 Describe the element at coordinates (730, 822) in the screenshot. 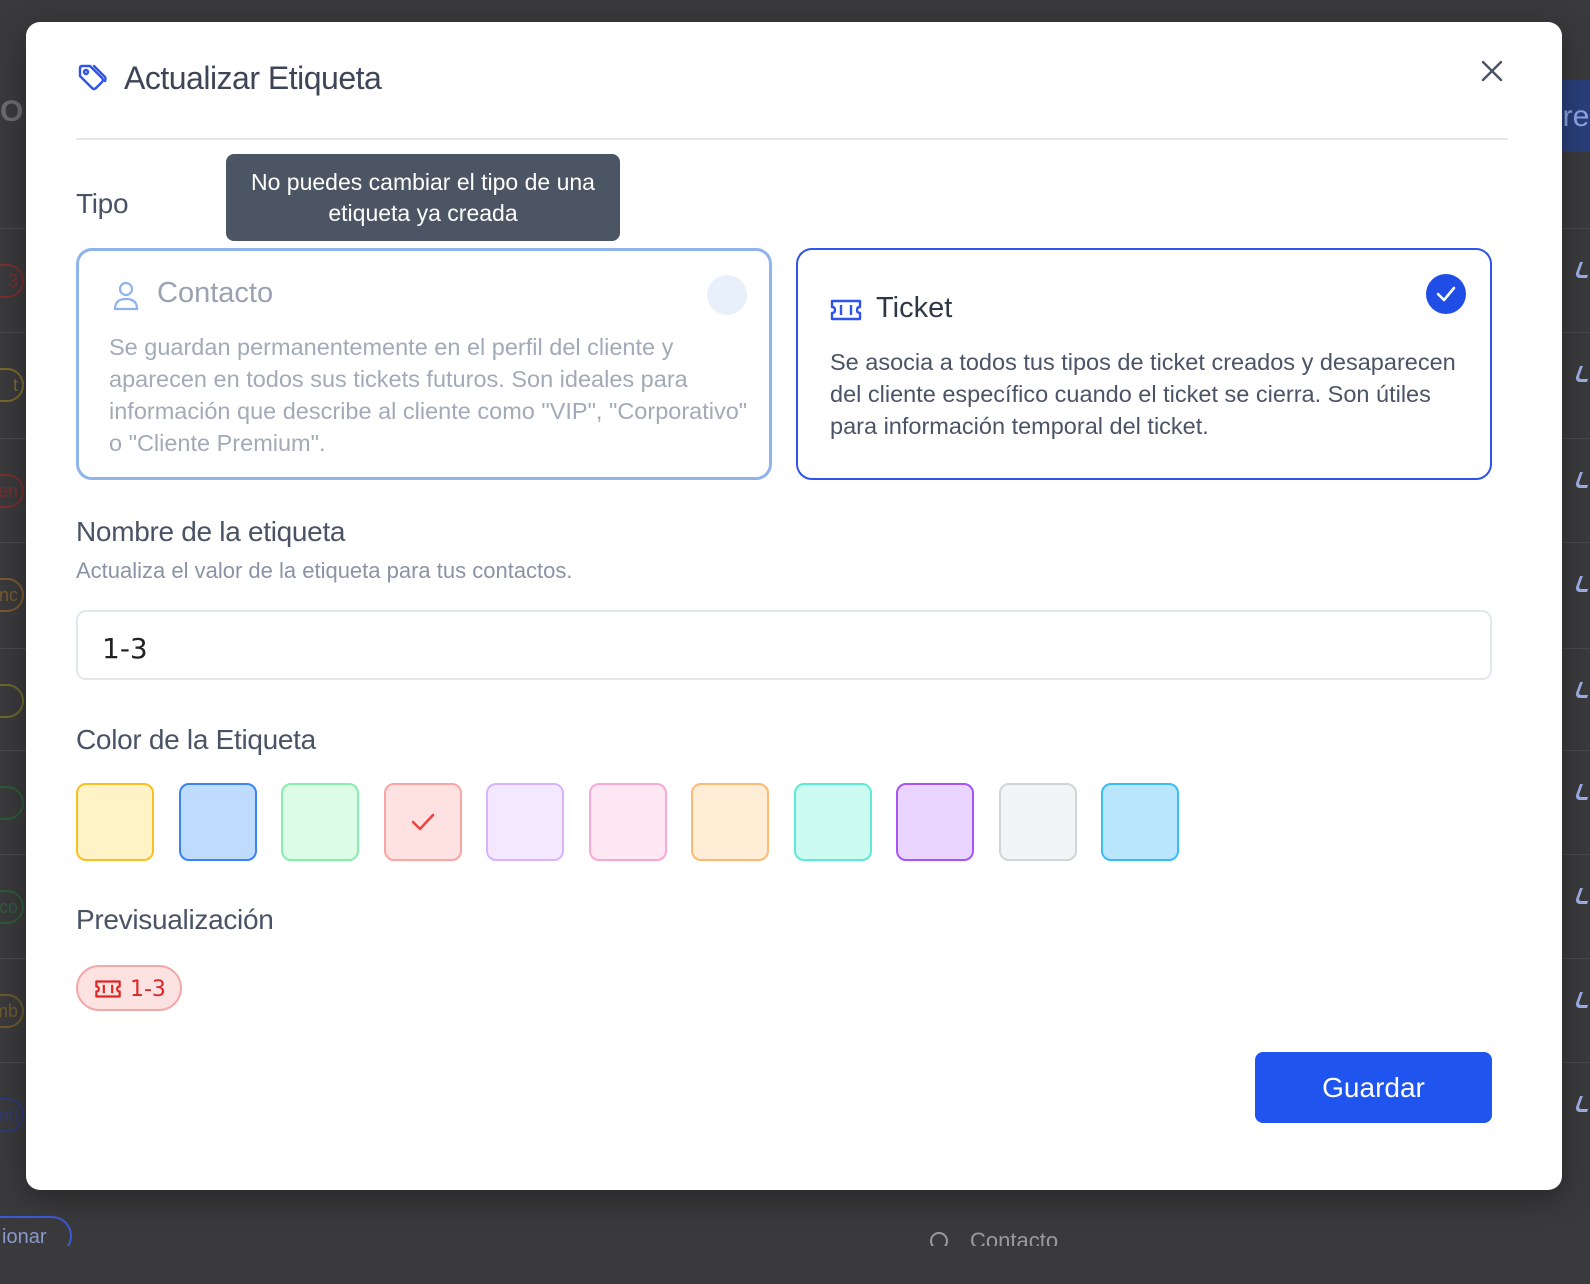

I see `color-swatch-orange` at that location.